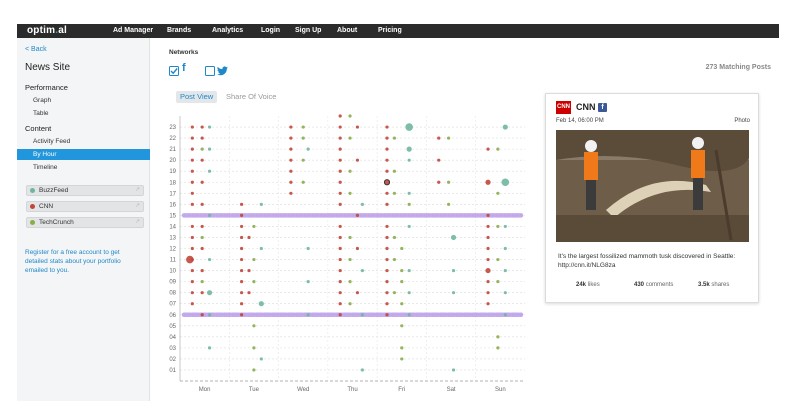  Describe the element at coordinates (390, 30) in the screenshot. I see `nav-item-label: Pricing` at that location.